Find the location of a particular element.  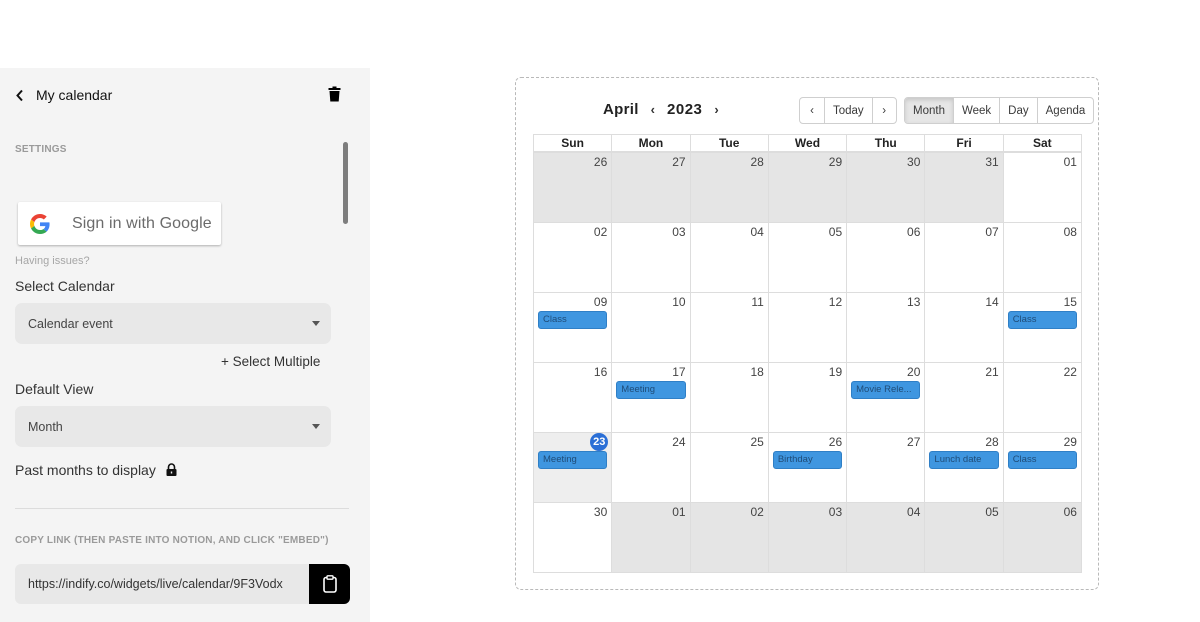

day-cell: 31 is located at coordinates (963, 187).